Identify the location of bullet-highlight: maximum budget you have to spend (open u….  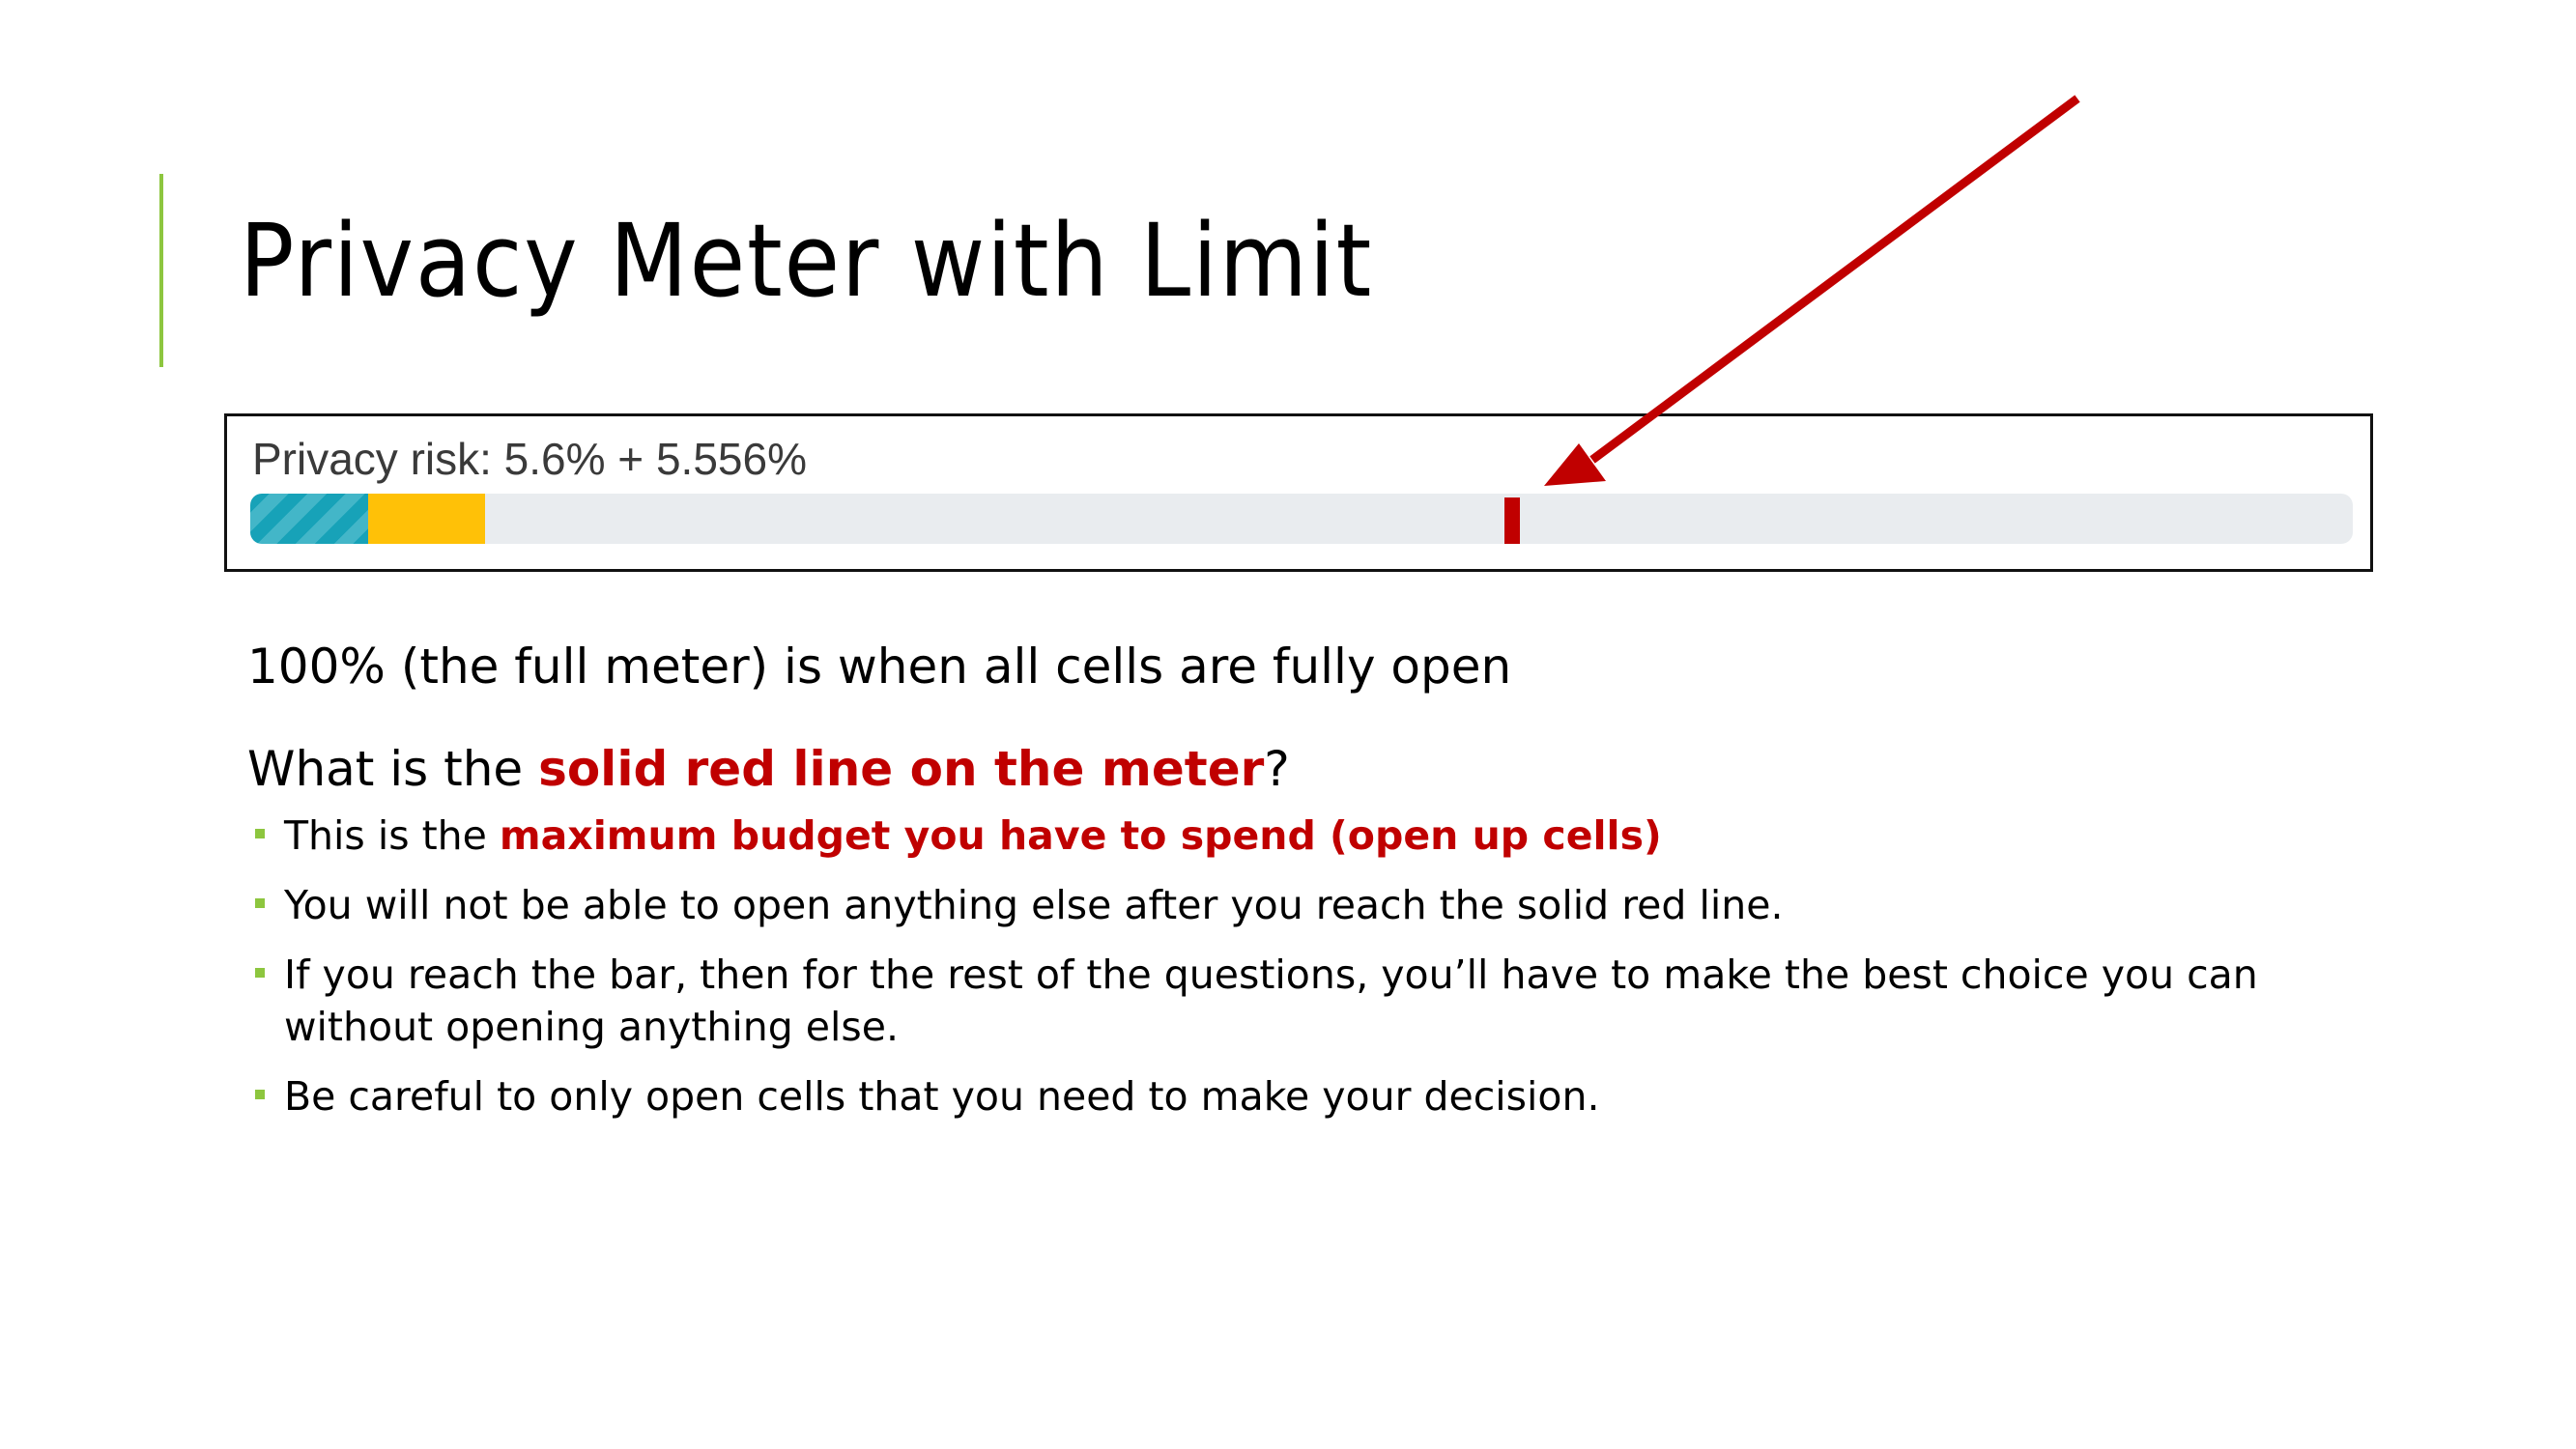
(1081, 835).